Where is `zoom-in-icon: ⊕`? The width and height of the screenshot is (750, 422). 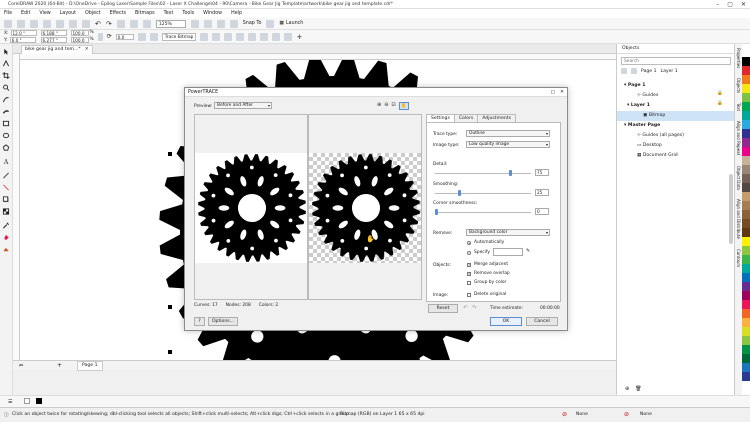 zoom-in-icon: ⊕ is located at coordinates (379, 106).